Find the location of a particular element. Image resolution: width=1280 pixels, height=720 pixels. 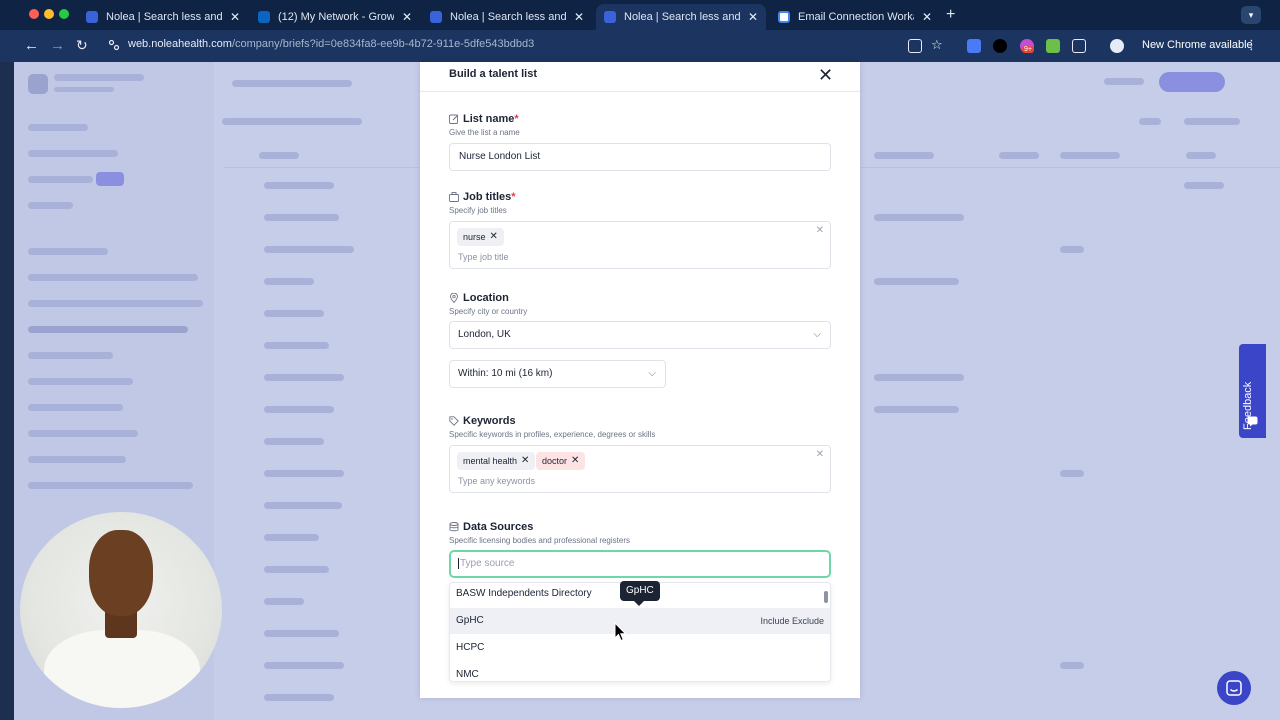

tab-title: (12) My Network - Grow | Link is located at coordinates (336, 17).